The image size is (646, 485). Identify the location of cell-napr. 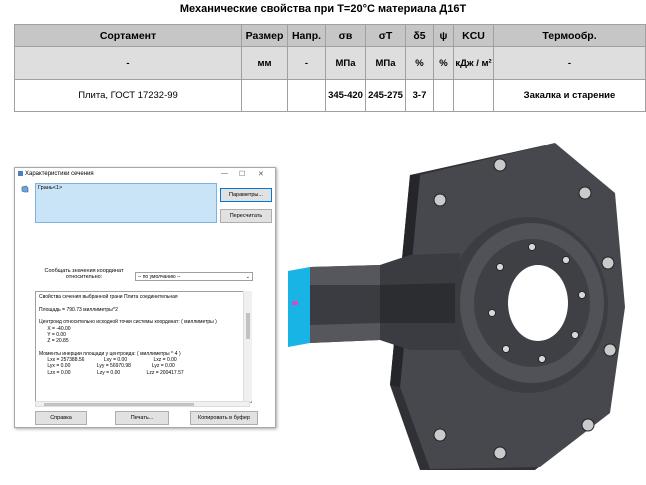
(306, 95).